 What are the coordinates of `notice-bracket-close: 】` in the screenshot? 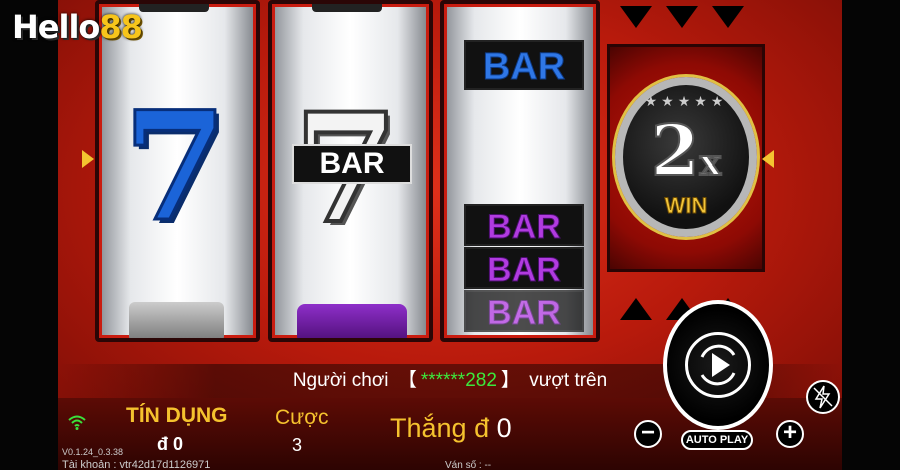 It's located at (510, 380).